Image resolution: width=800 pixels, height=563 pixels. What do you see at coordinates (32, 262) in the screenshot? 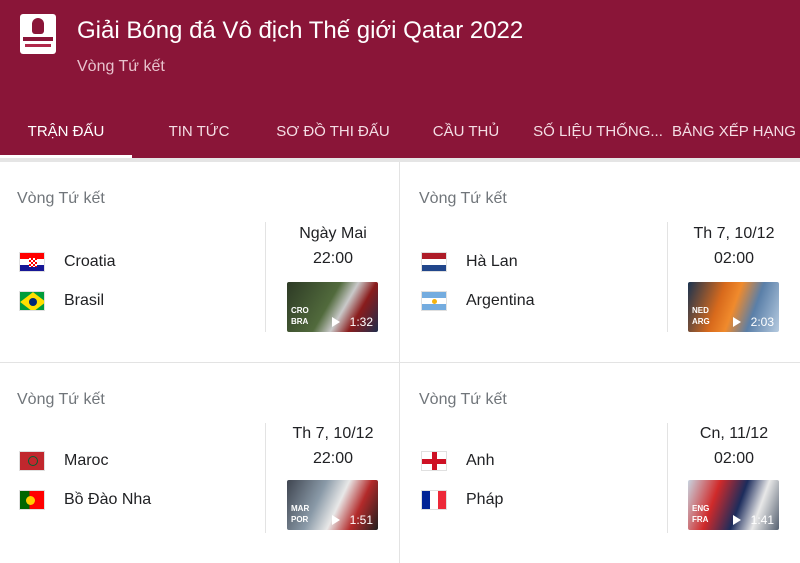
I see `croatia-flag-icon` at bounding box center [32, 262].